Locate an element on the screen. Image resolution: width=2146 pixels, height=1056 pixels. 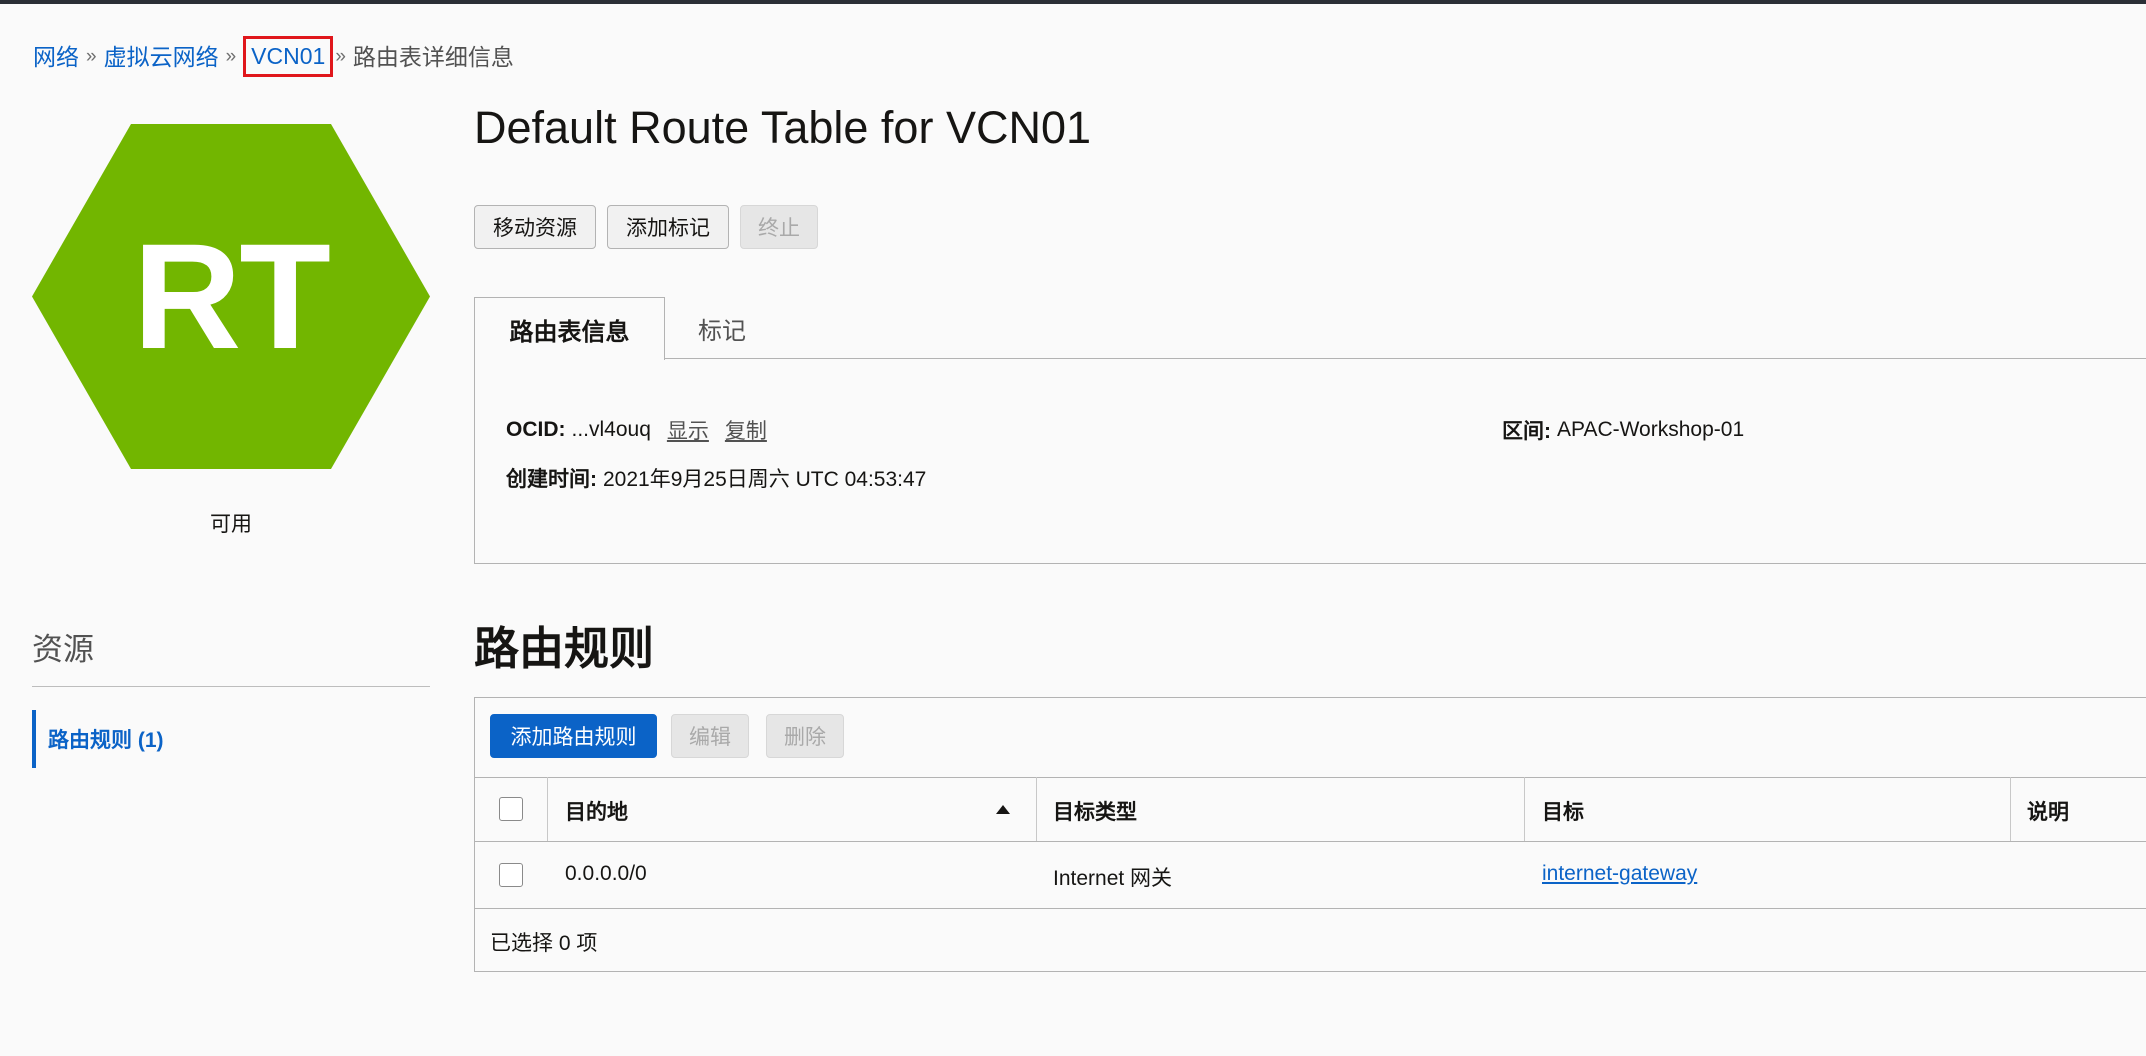
table-row-bottom-border is located at coordinates (1310, 908).